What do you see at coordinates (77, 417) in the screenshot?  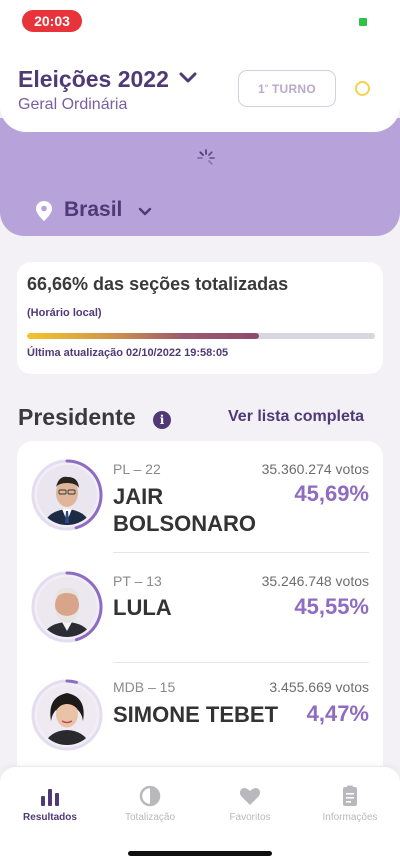 I see `section-title: Presidente` at bounding box center [77, 417].